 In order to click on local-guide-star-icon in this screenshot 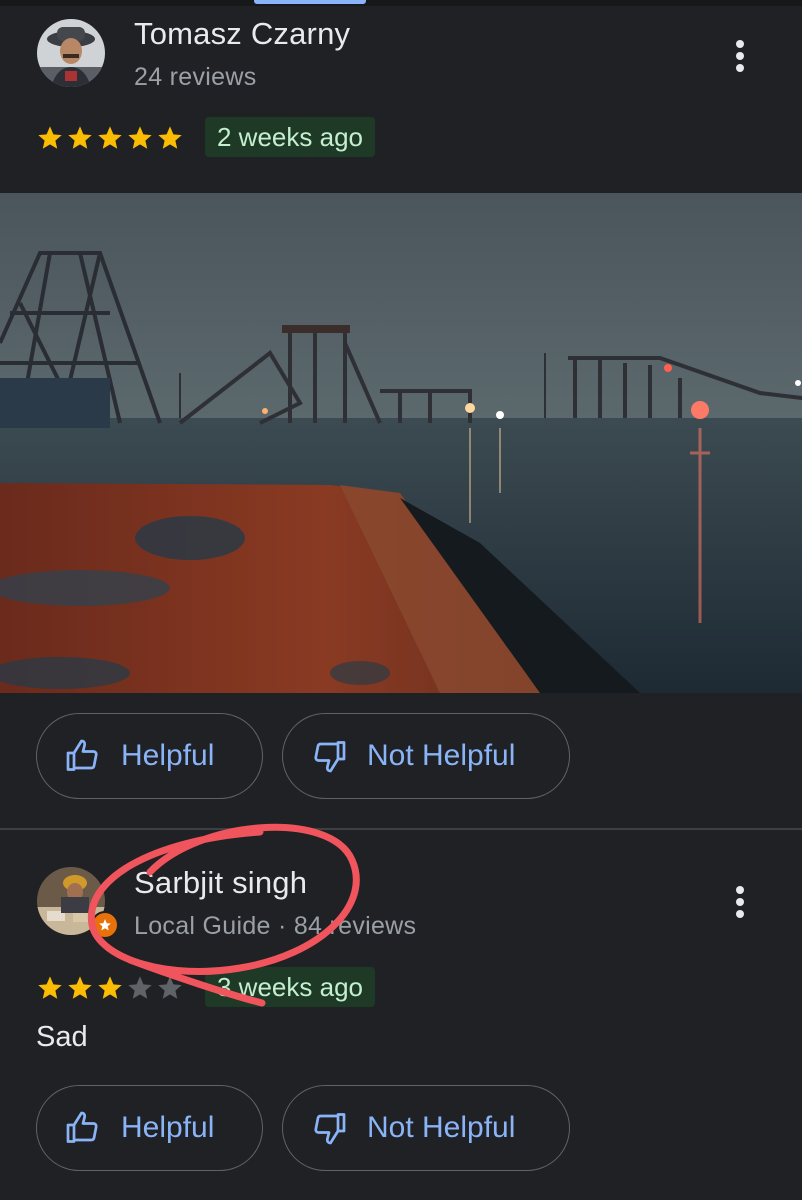, I will do `click(105, 925)`.